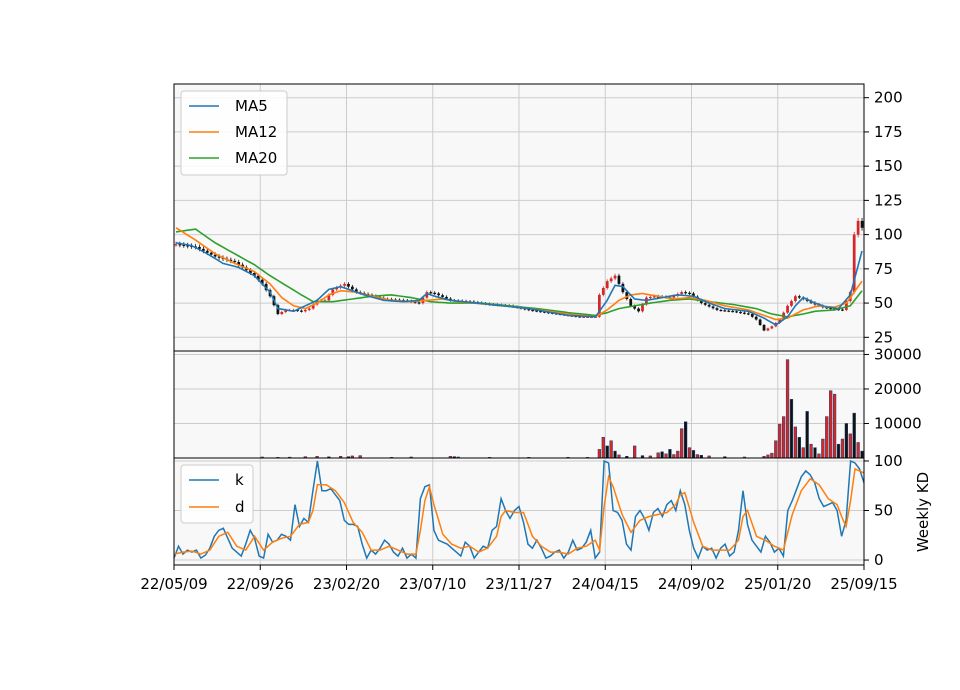  I want to click on price-tick-label: 200, so click(888, 98).